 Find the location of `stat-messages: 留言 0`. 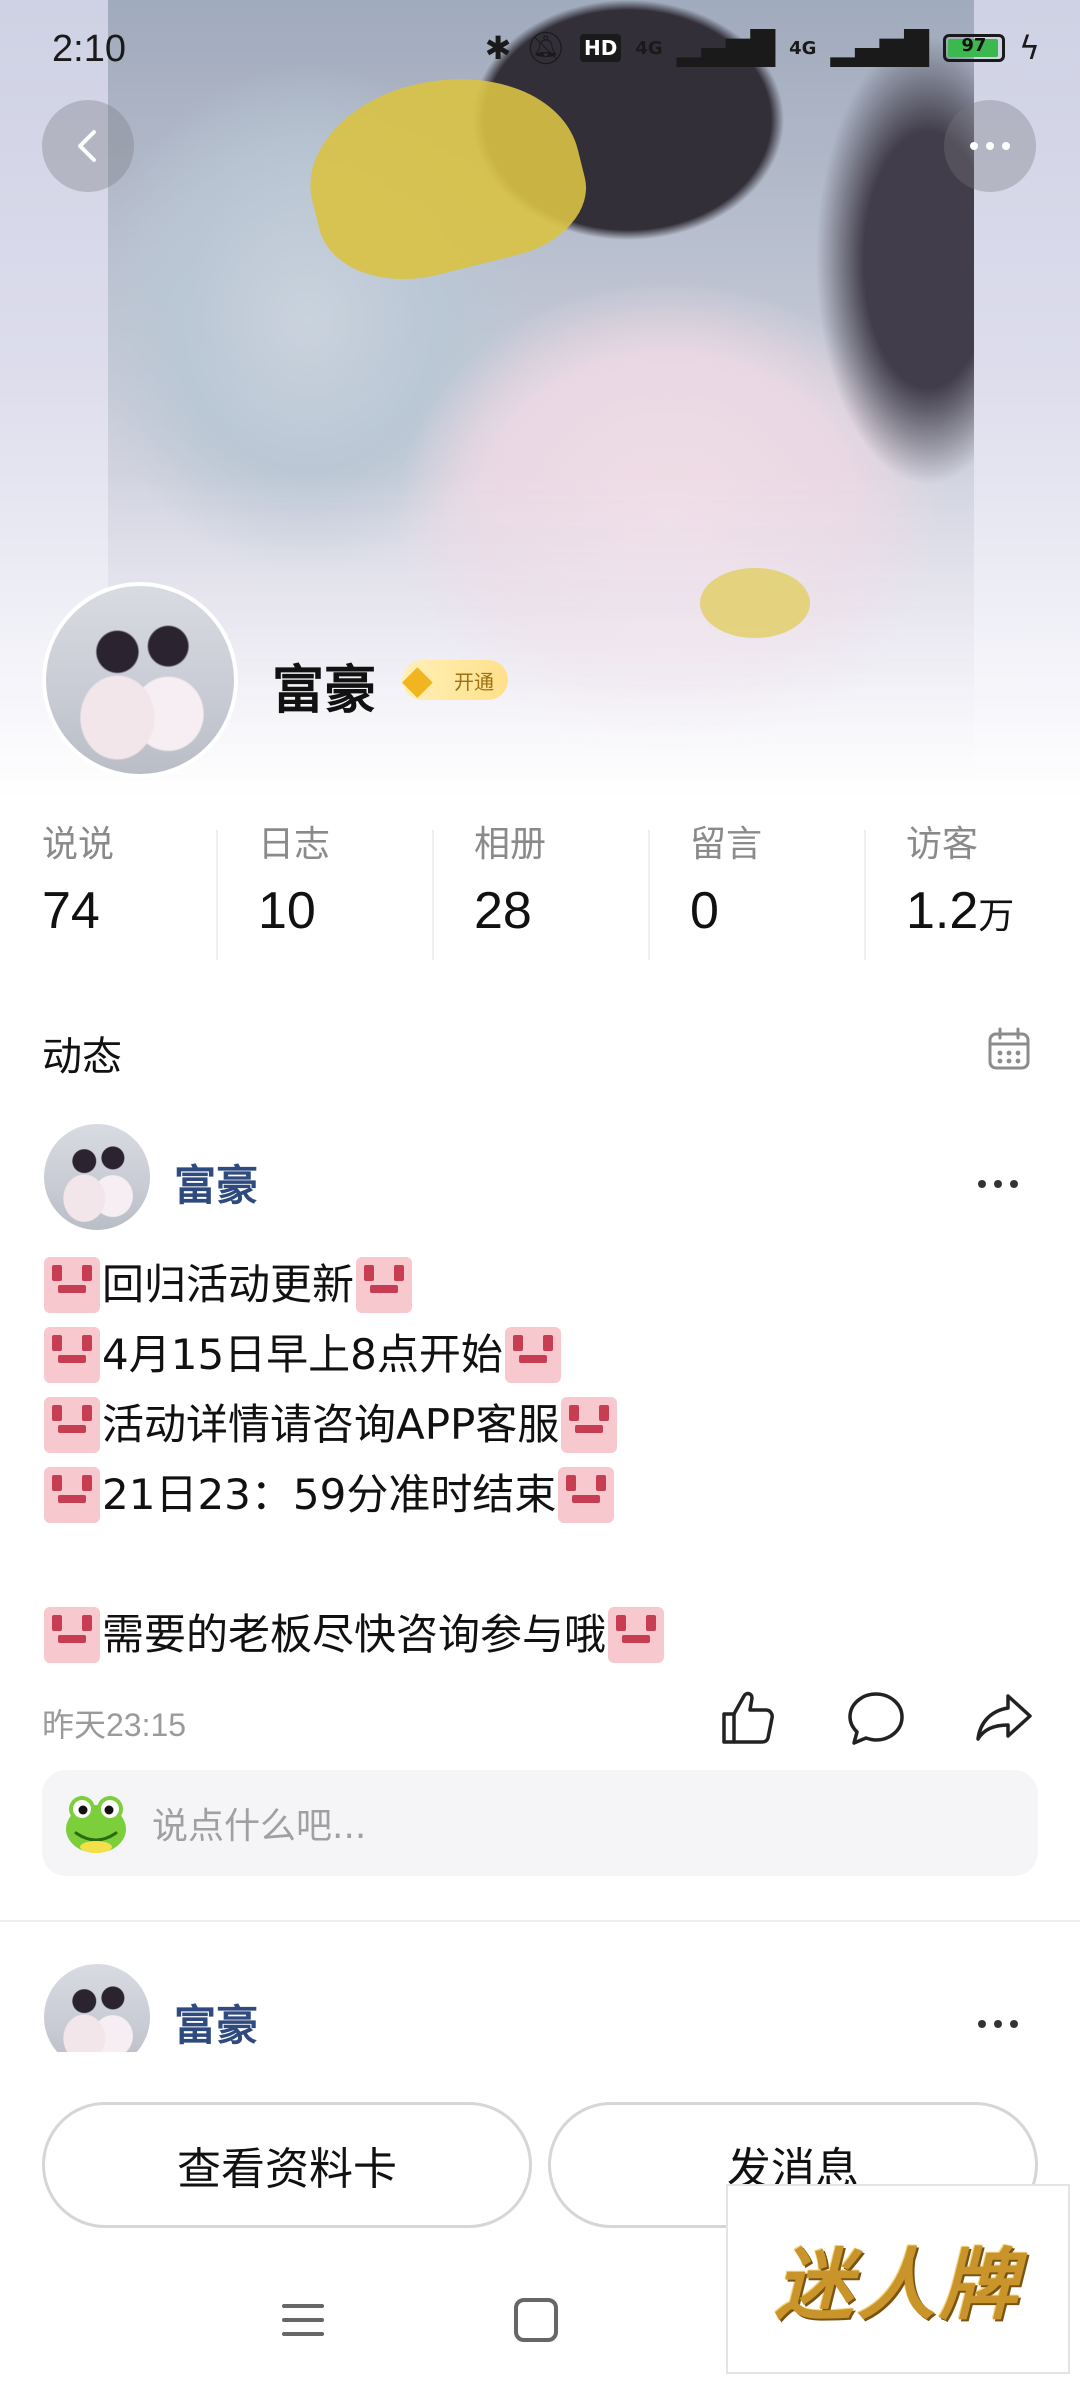

stat-messages: 留言 0 is located at coordinates (756, 895).